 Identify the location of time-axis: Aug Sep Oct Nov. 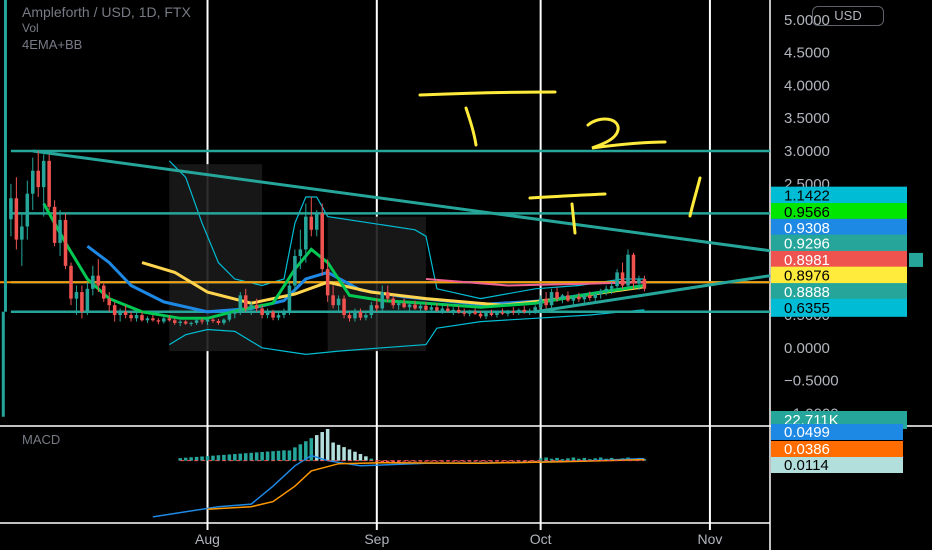
(458, 539).